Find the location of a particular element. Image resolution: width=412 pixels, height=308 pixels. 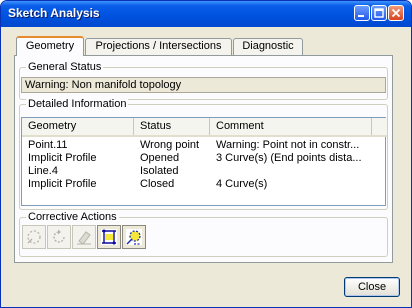

cell-status: Closed is located at coordinates (157, 184).